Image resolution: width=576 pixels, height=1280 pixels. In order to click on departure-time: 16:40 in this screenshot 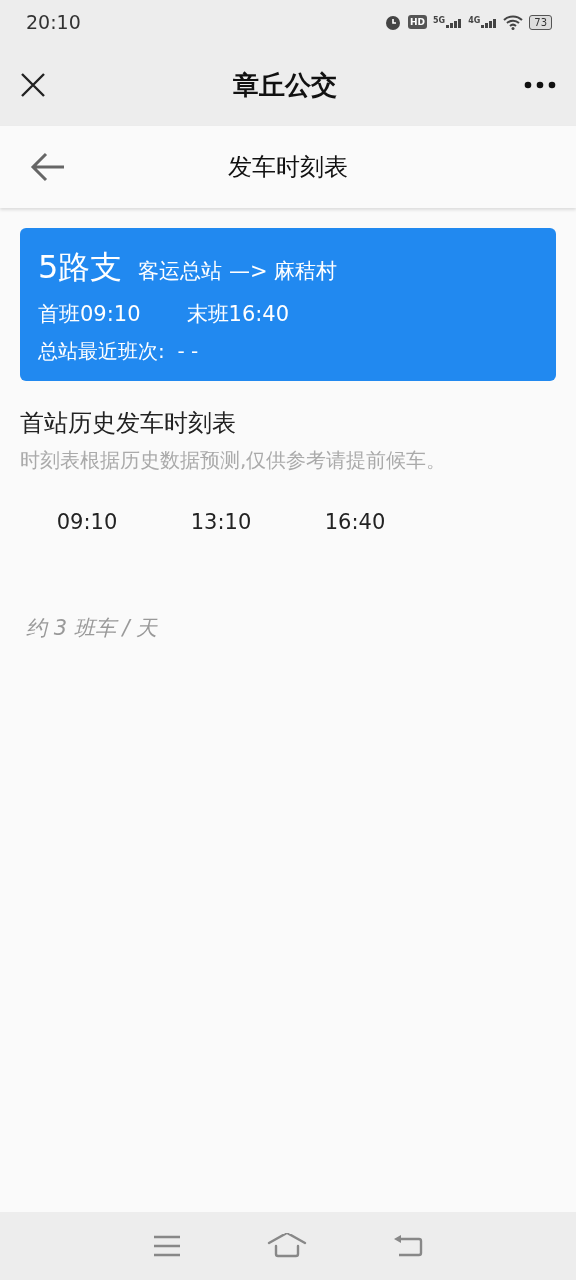, I will do `click(355, 522)`.